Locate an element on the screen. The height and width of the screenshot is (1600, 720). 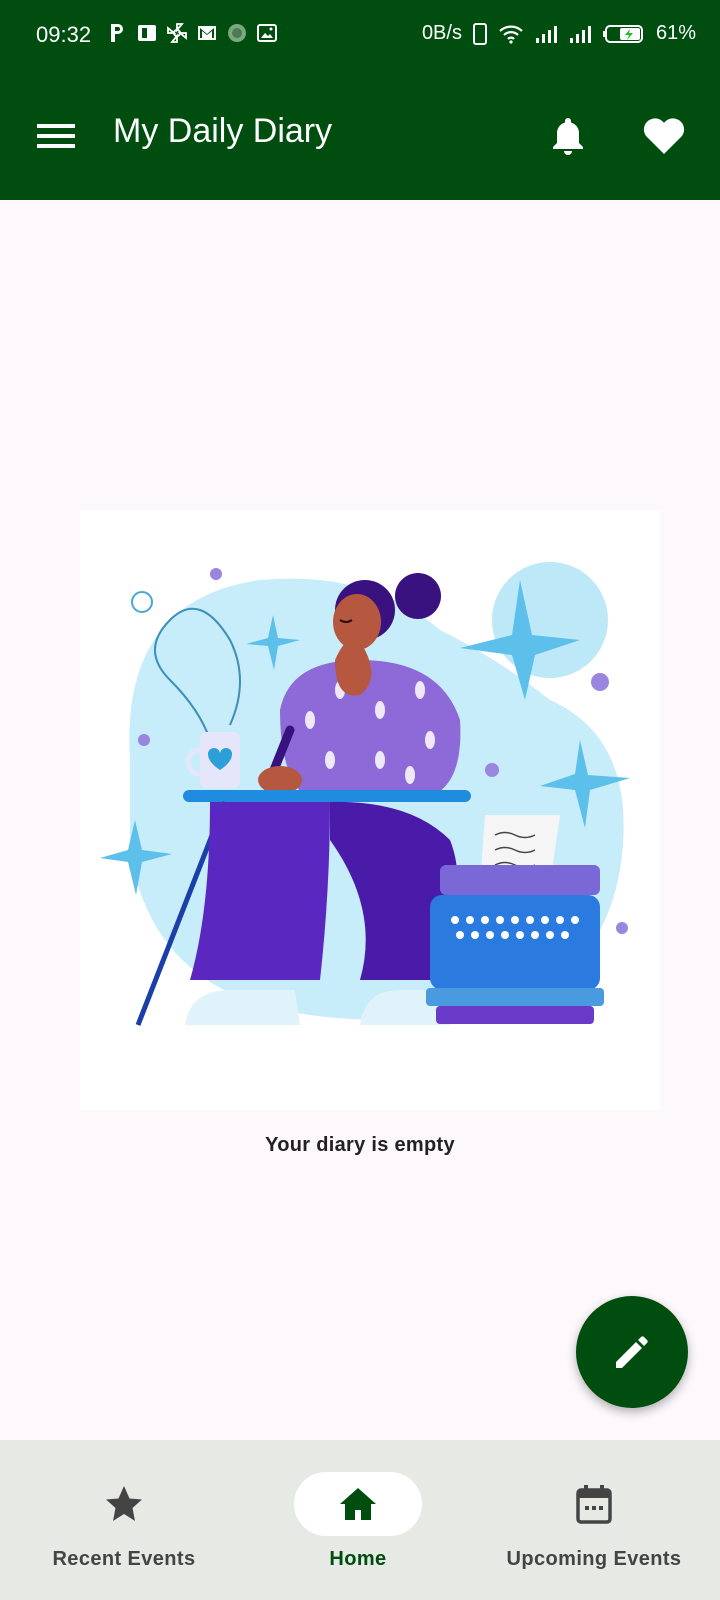
menu-button is located at coordinates (56, 136).